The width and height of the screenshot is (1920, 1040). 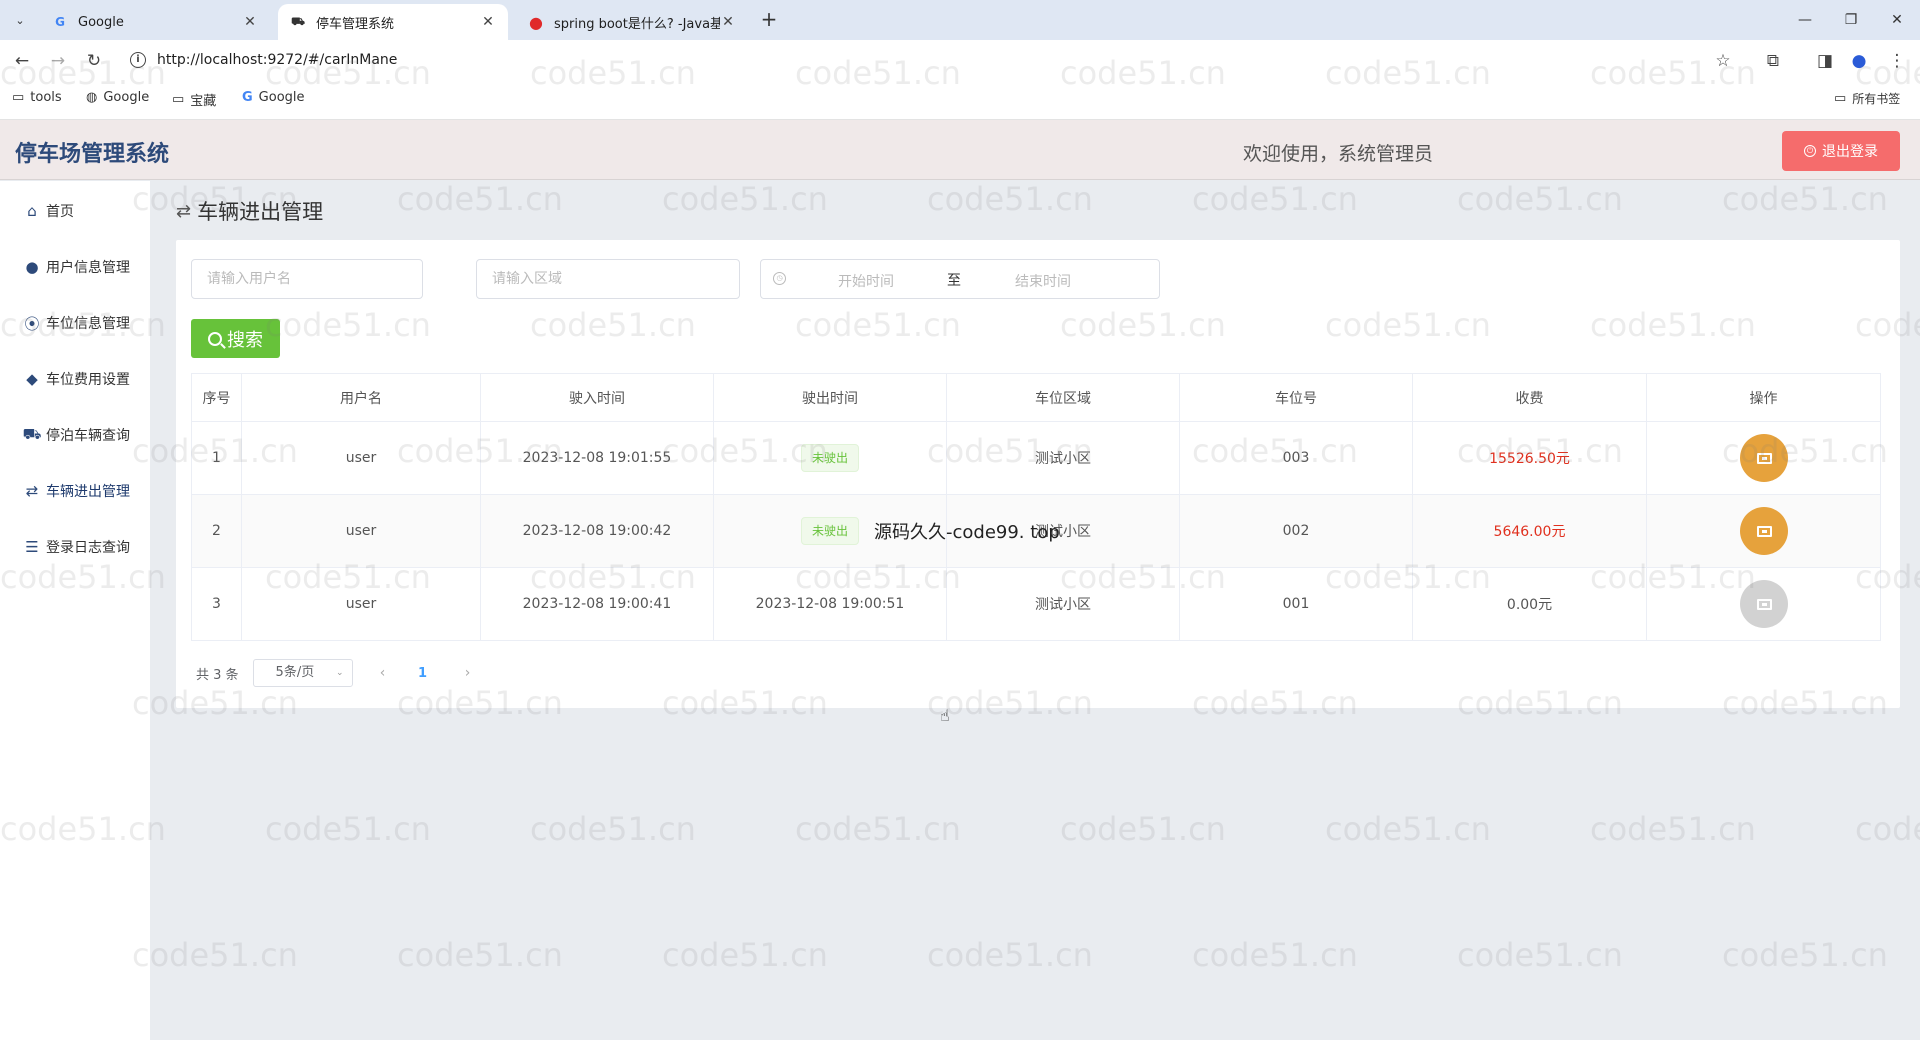 I want to click on minimize-icon: —, so click(x=1805, y=20).